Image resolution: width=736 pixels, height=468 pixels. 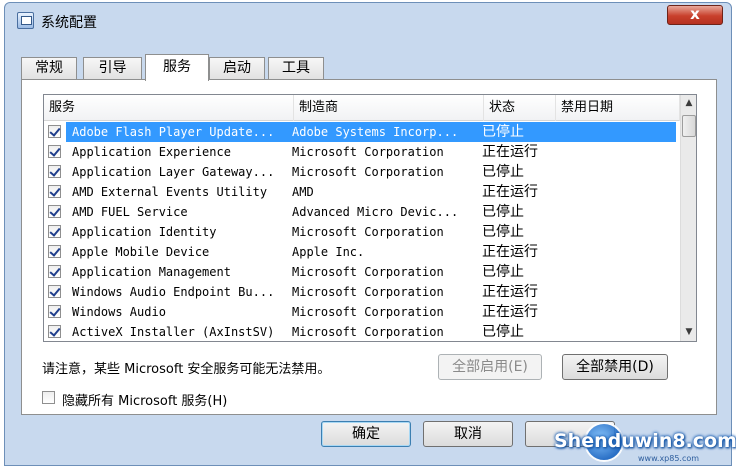 I want to click on disable-all-button: 全部禁用(D), so click(x=615, y=367).